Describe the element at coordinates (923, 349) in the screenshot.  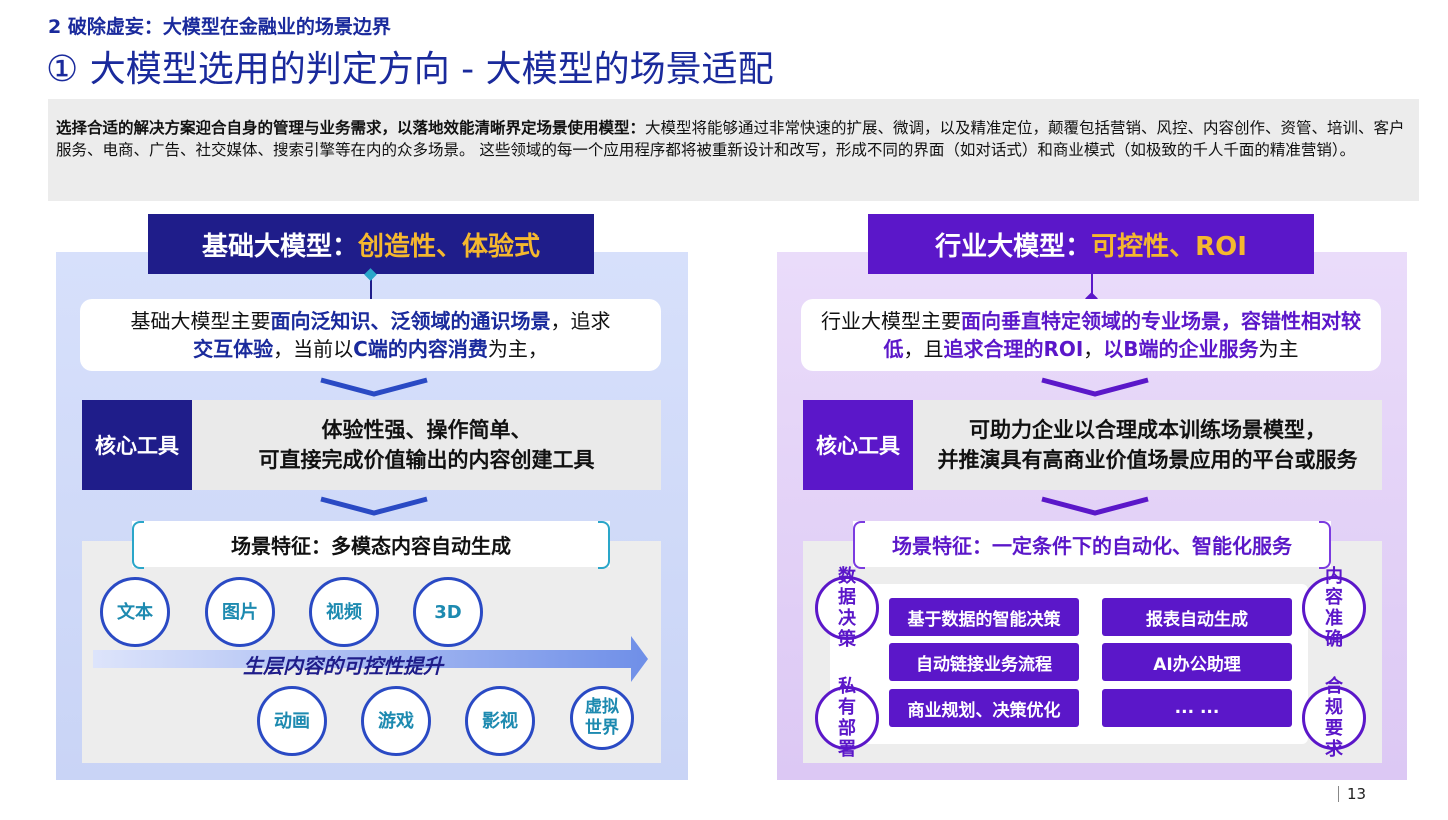
I see `right-desc-text: ，且` at that location.